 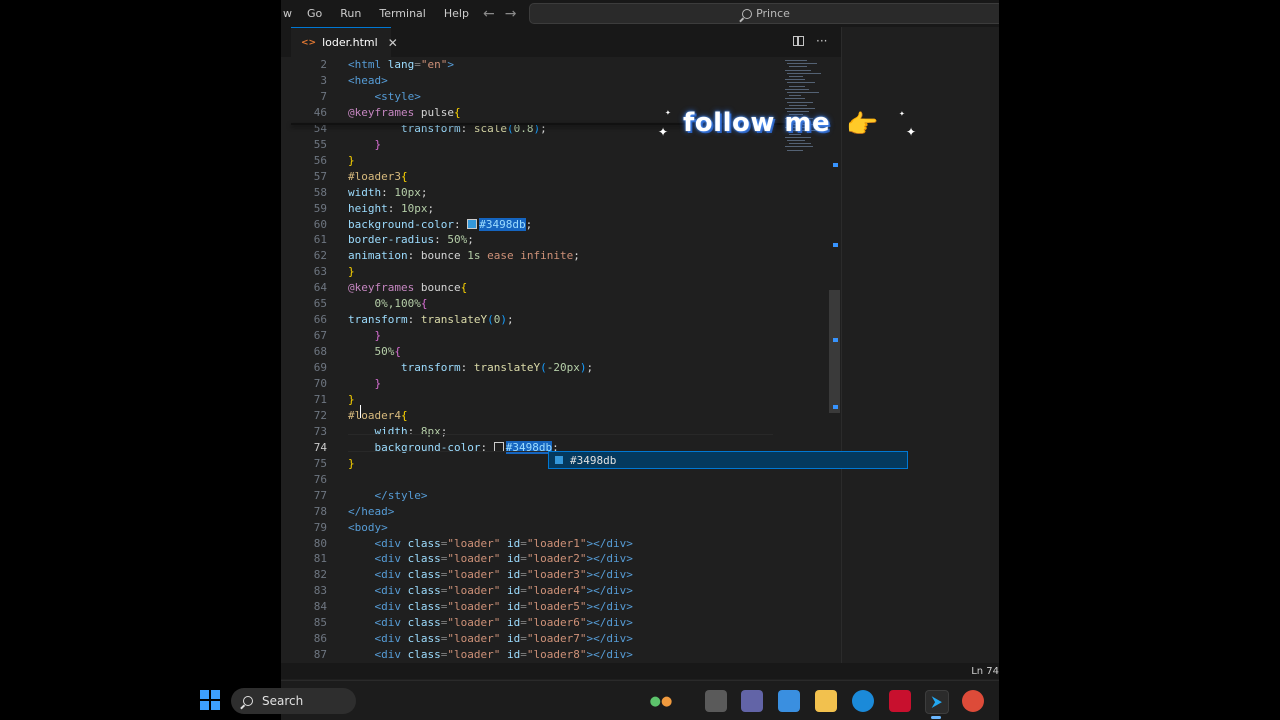 I want to click on line-code: #loader4{, so click(x=378, y=416).